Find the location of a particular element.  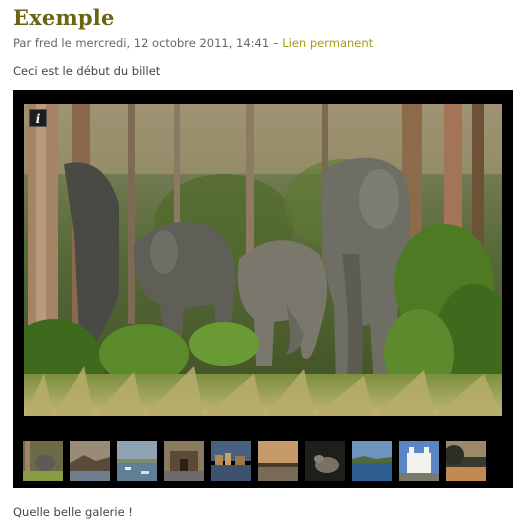

harbor-town-thumbnail is located at coordinates (231, 461).